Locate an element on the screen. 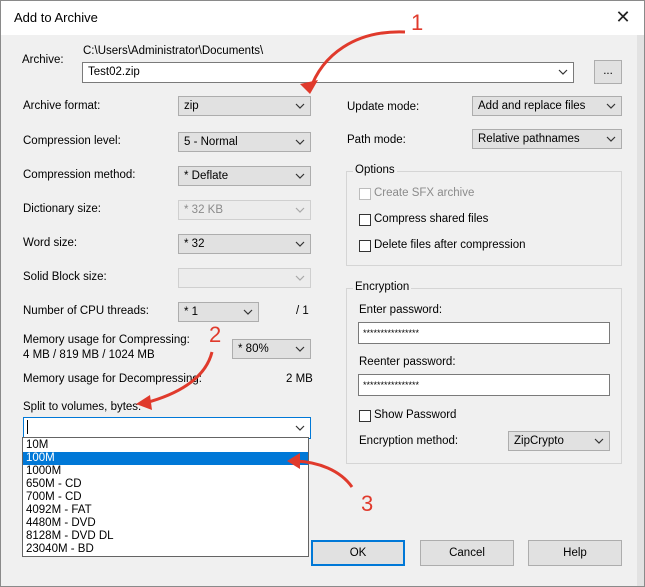 The image size is (645, 587). annotation-number-3: 3 is located at coordinates (367, 503).